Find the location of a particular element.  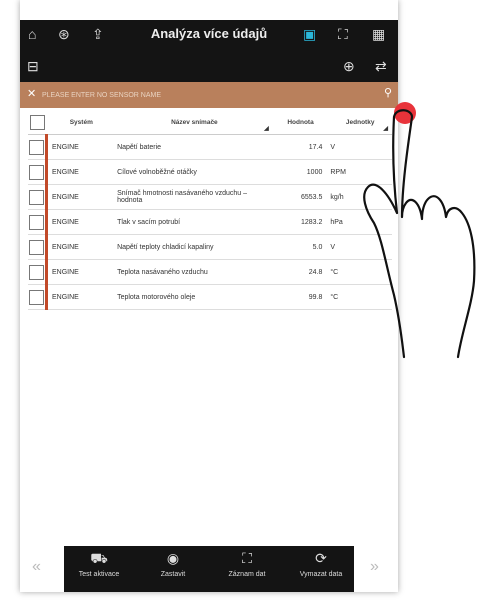

sensor-name-cell: Napětí baterie is located at coordinates (194, 147).